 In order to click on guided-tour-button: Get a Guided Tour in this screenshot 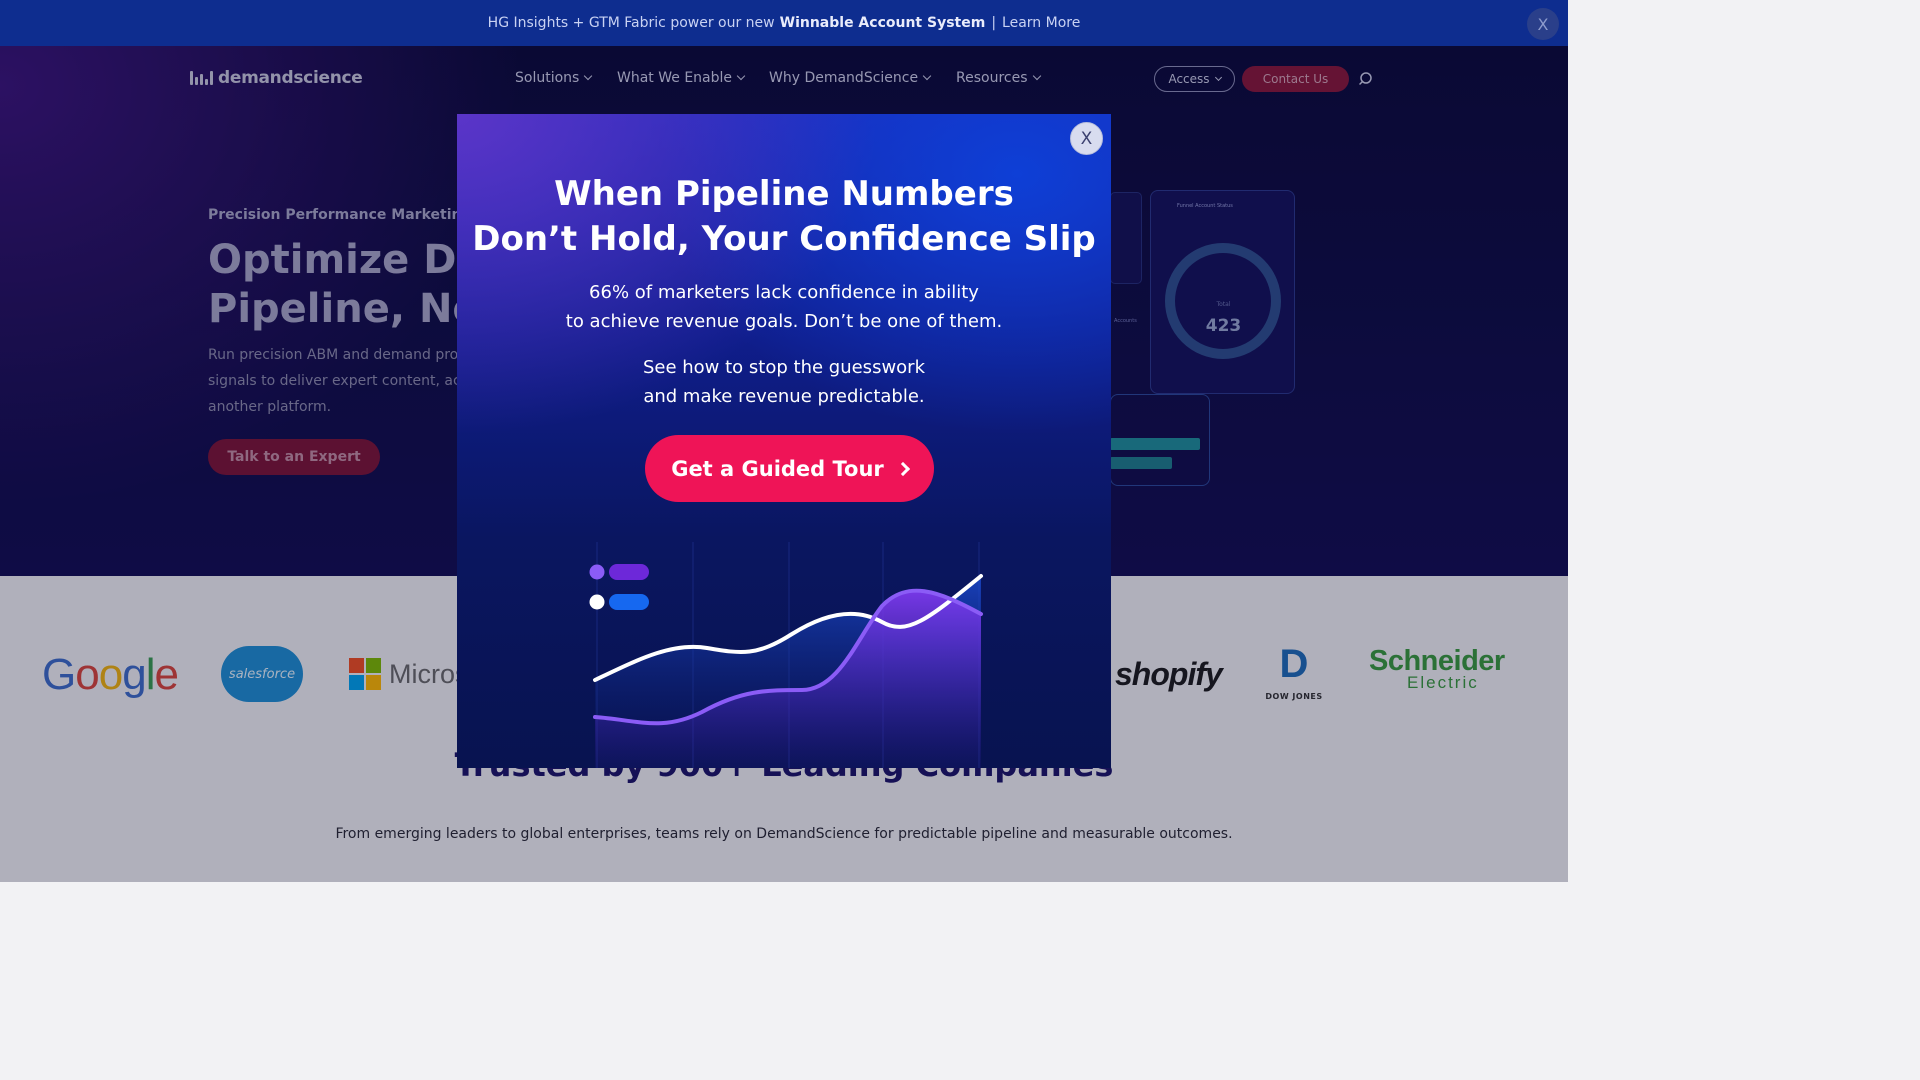, I will do `click(789, 468)`.